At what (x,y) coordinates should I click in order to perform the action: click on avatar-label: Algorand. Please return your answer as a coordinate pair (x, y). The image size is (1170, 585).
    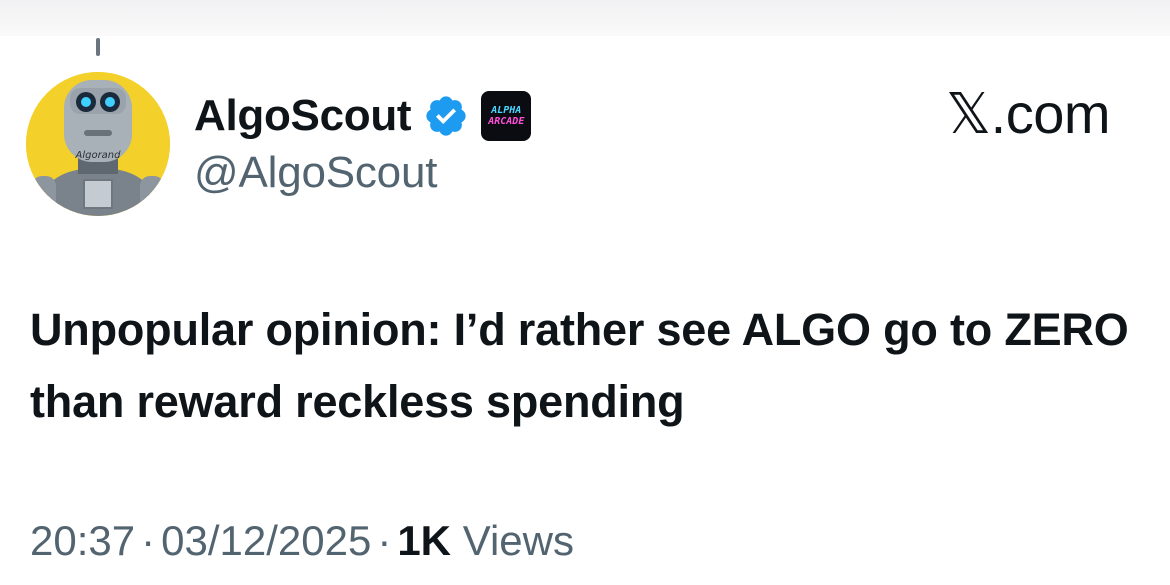
    Looking at the image, I should click on (97, 155).